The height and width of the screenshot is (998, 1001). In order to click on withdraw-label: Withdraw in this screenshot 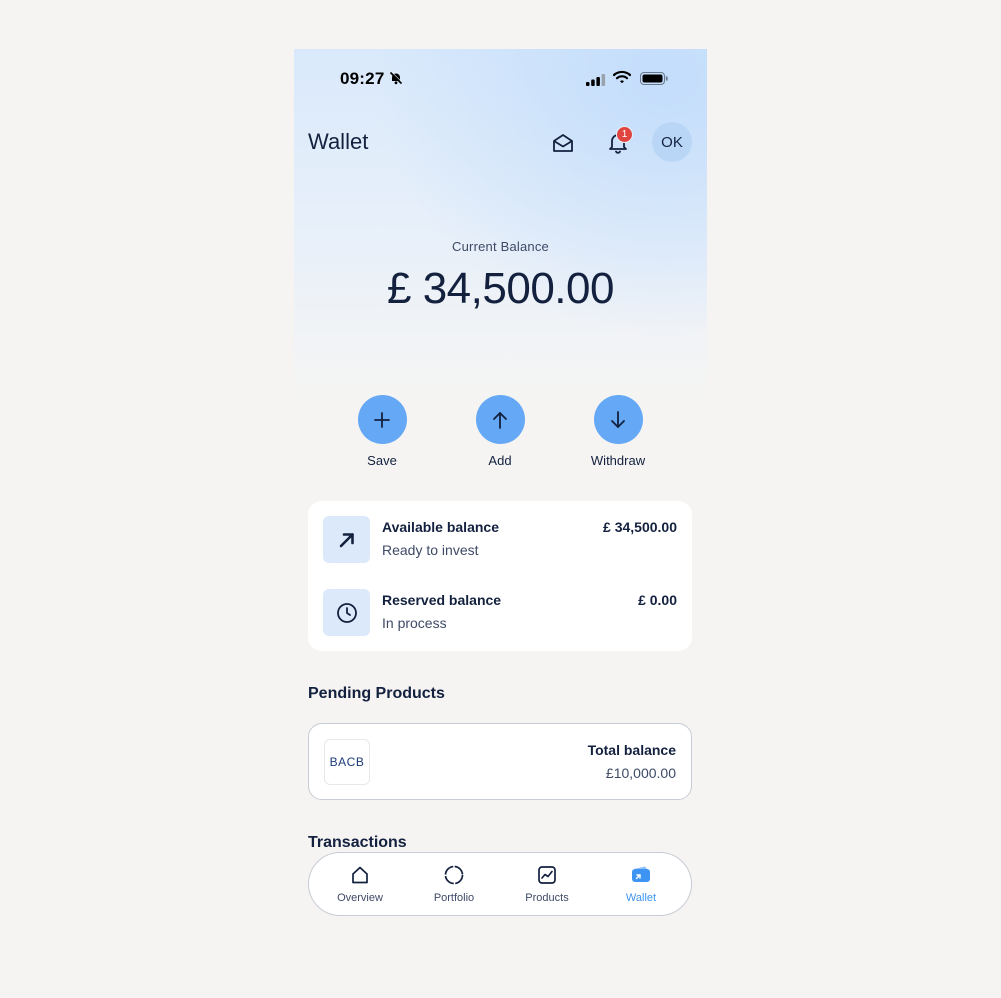, I will do `click(618, 460)`.